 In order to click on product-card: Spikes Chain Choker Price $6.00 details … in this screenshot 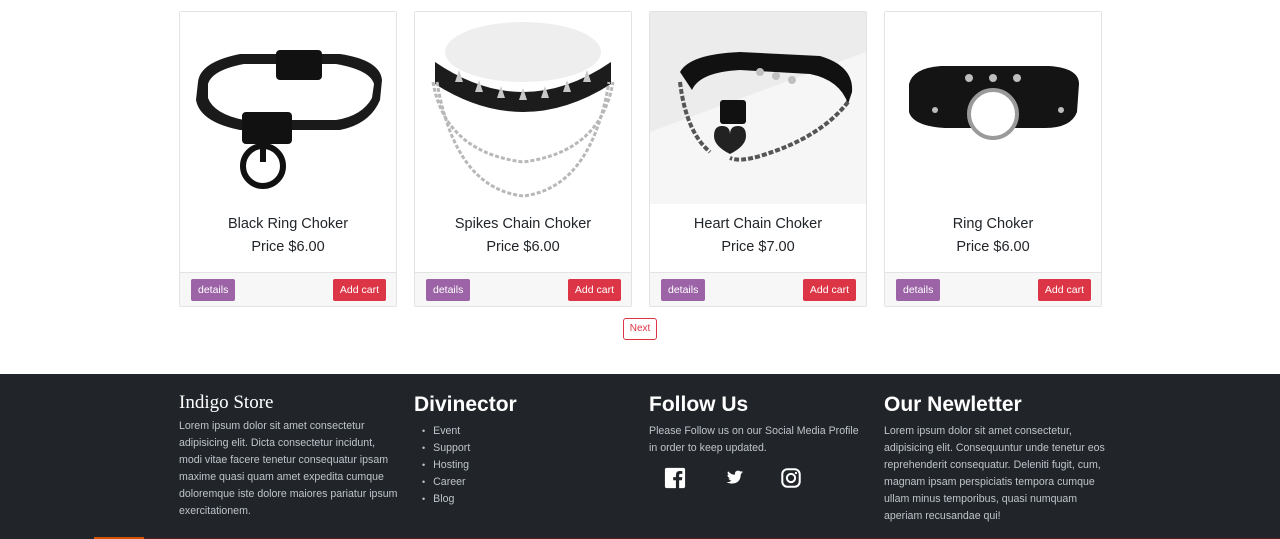, I will do `click(523, 159)`.